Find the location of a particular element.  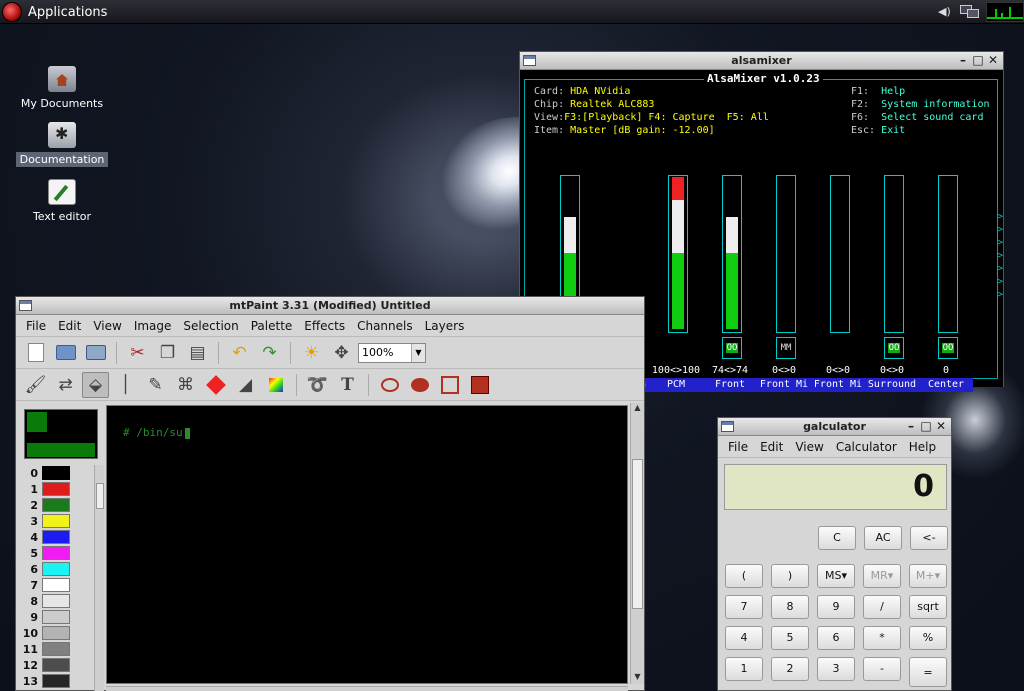

calc-button: M+▾ is located at coordinates (928, 576).